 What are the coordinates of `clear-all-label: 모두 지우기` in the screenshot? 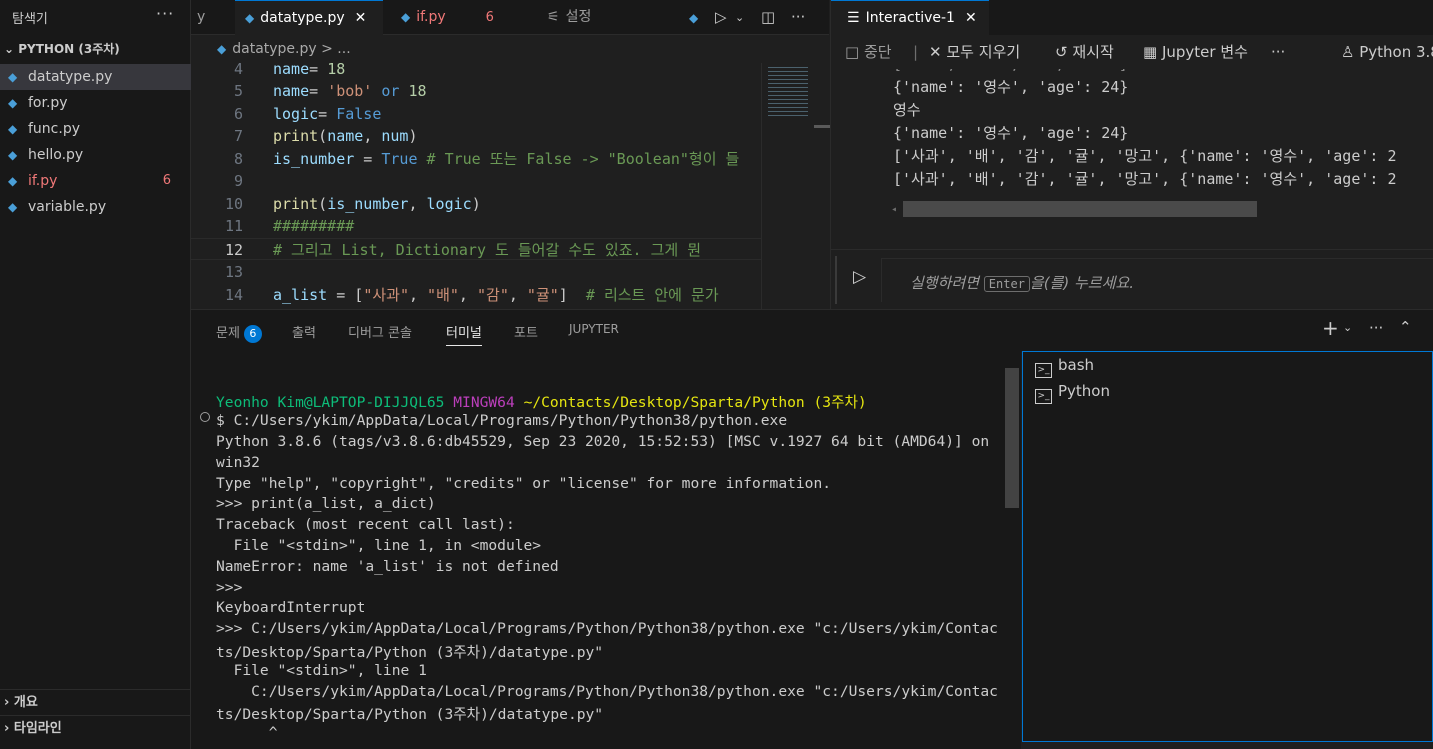 It's located at (983, 52).